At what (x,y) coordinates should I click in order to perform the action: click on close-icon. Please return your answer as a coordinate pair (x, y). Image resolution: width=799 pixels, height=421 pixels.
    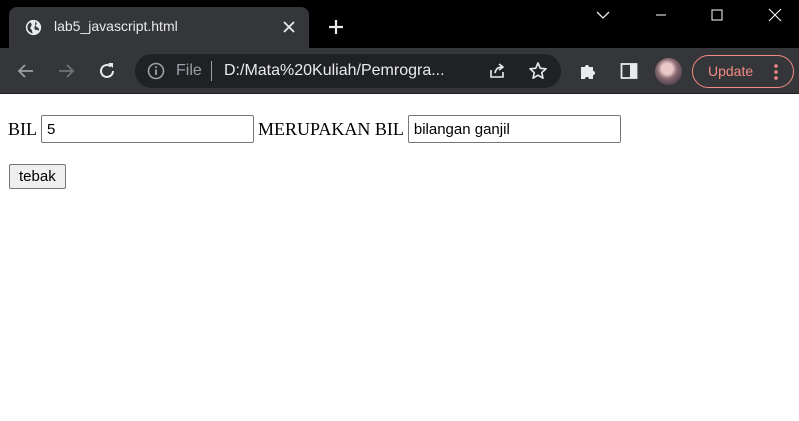
    Looking at the image, I should click on (775, 15).